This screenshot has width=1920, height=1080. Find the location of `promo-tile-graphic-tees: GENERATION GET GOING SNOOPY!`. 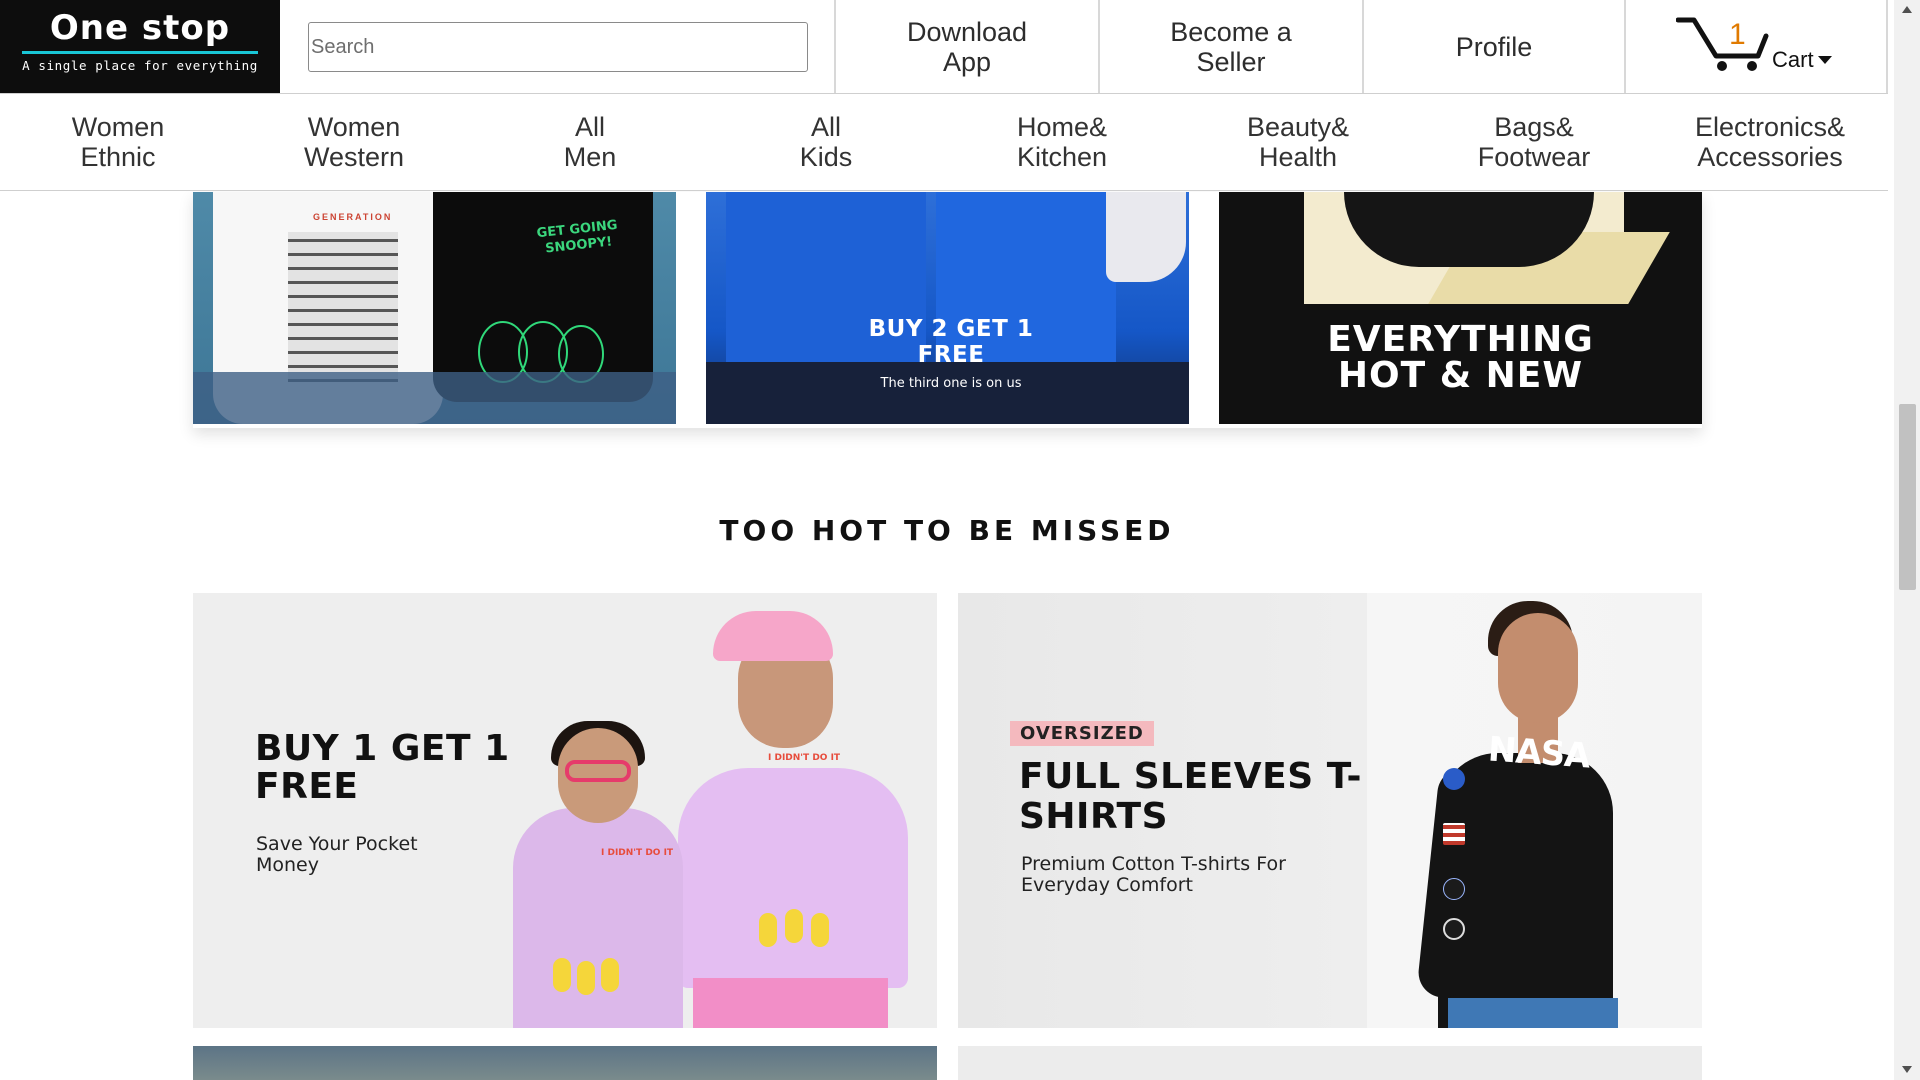

promo-tile-graphic-tees: GENERATION GET GOING SNOOPY! is located at coordinates (434, 308).